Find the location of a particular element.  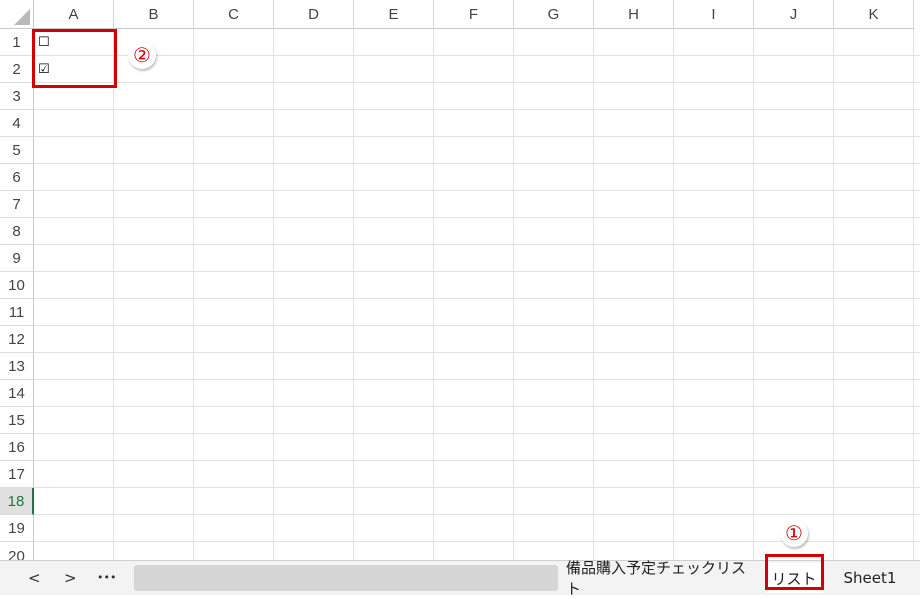

previous-sheet-button: < is located at coordinates (34, 578).